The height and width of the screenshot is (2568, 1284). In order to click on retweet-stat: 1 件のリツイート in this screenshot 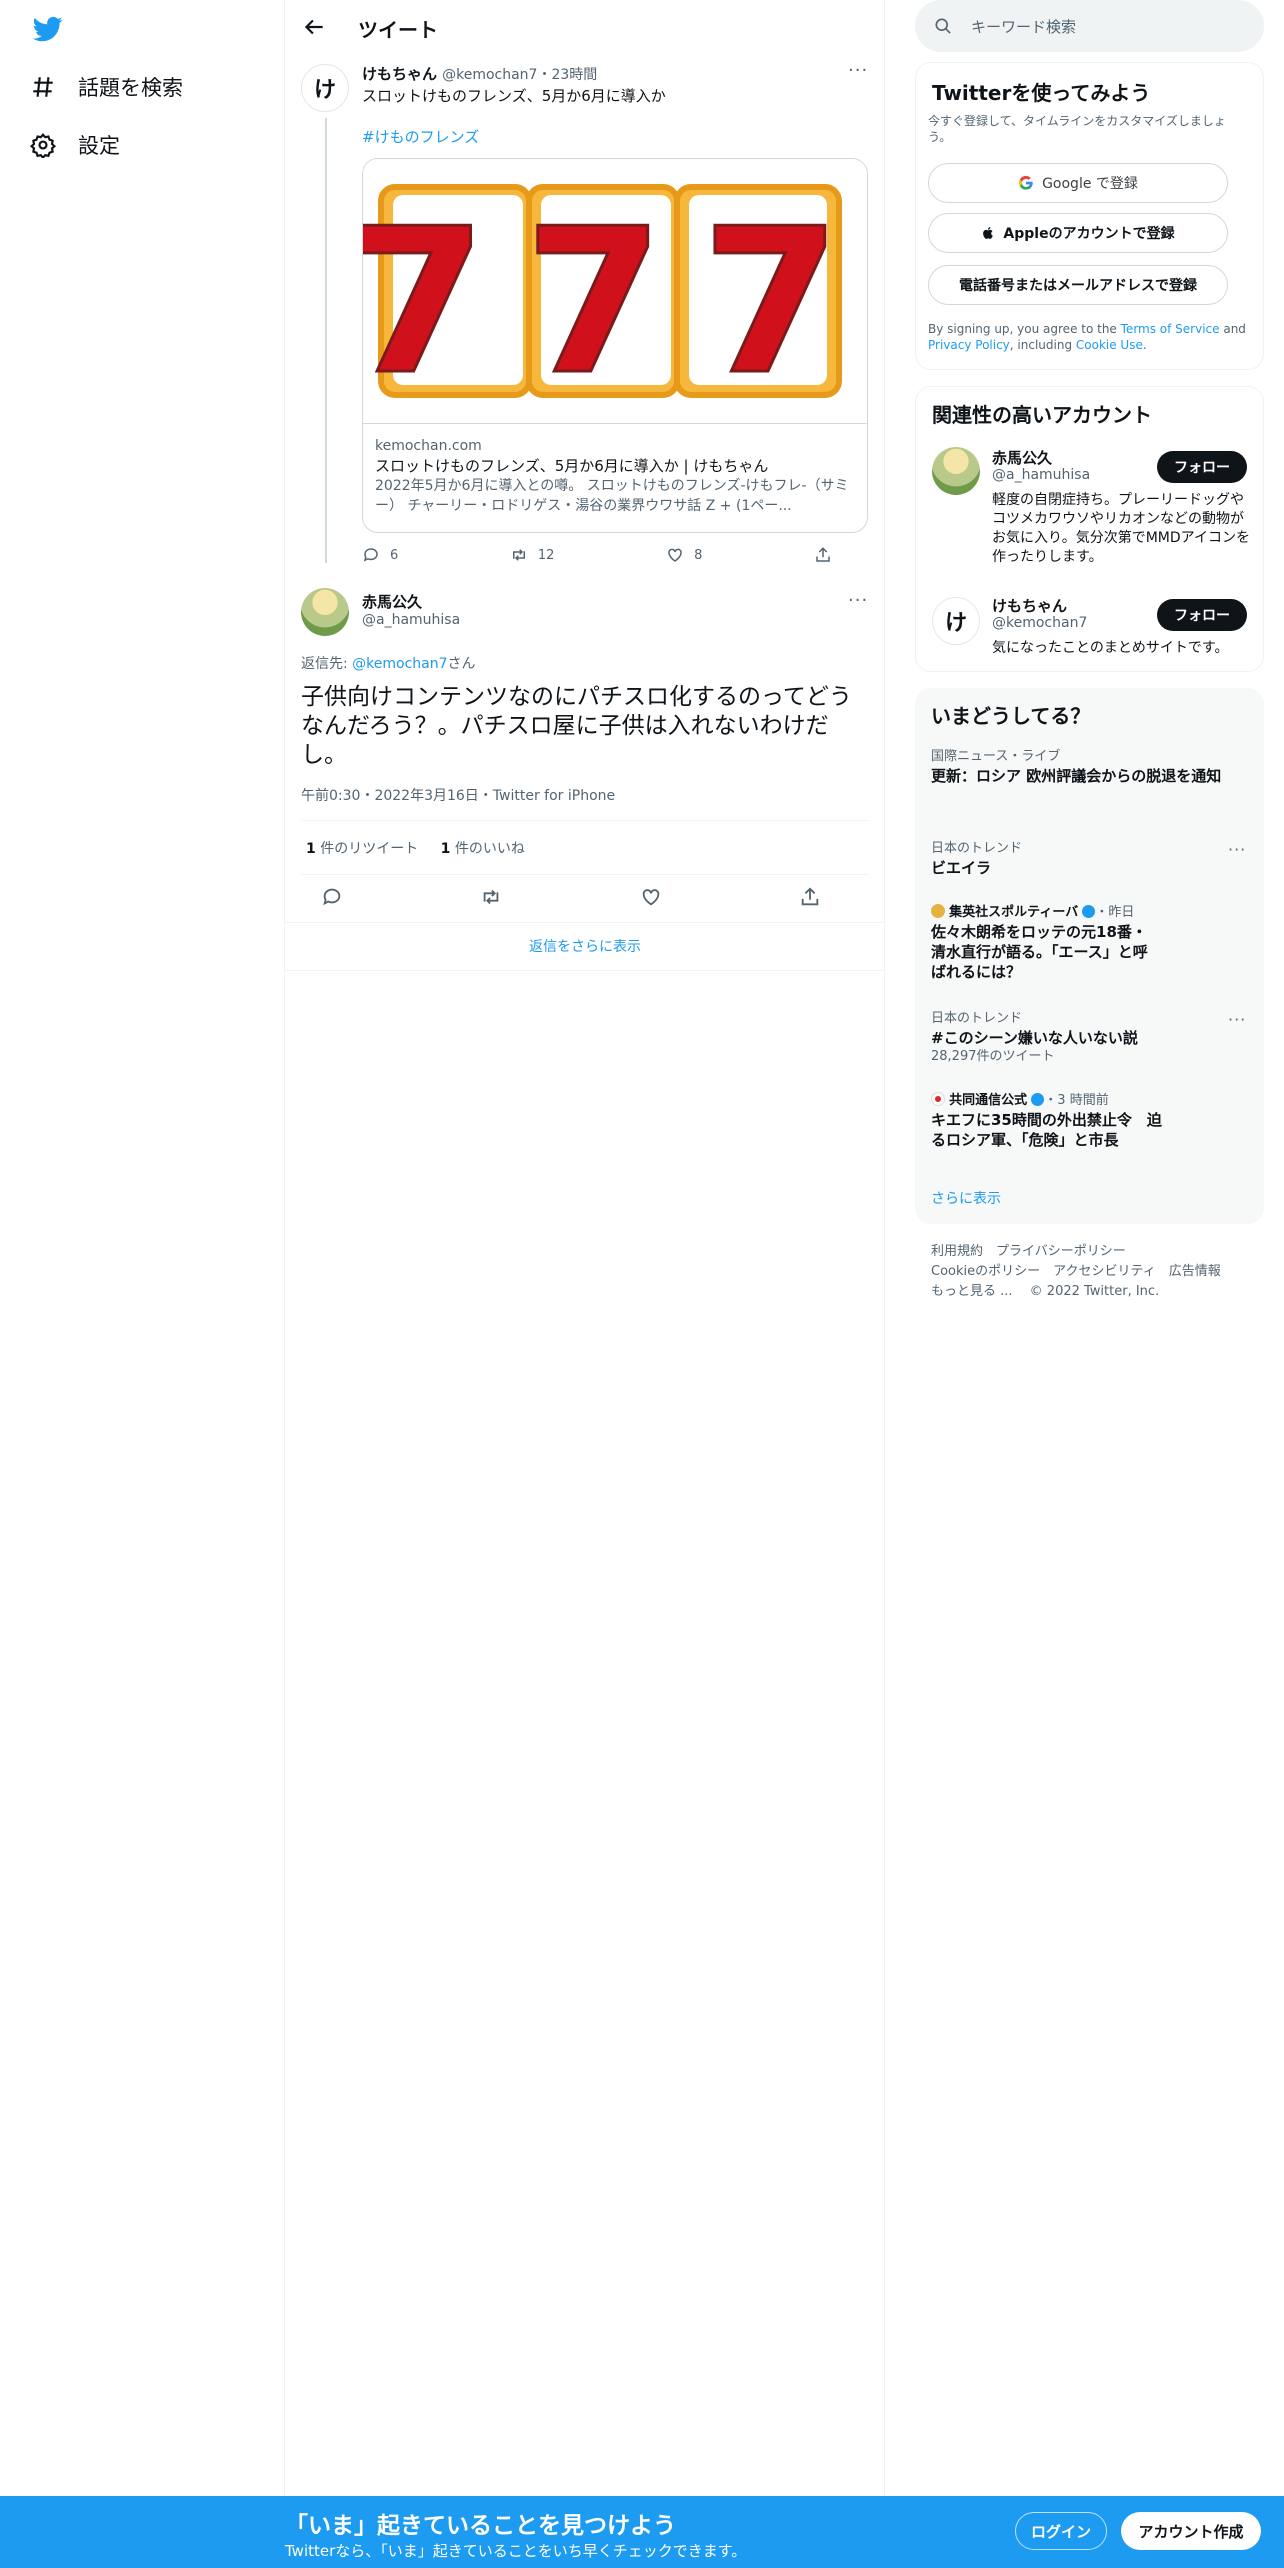, I will do `click(362, 849)`.